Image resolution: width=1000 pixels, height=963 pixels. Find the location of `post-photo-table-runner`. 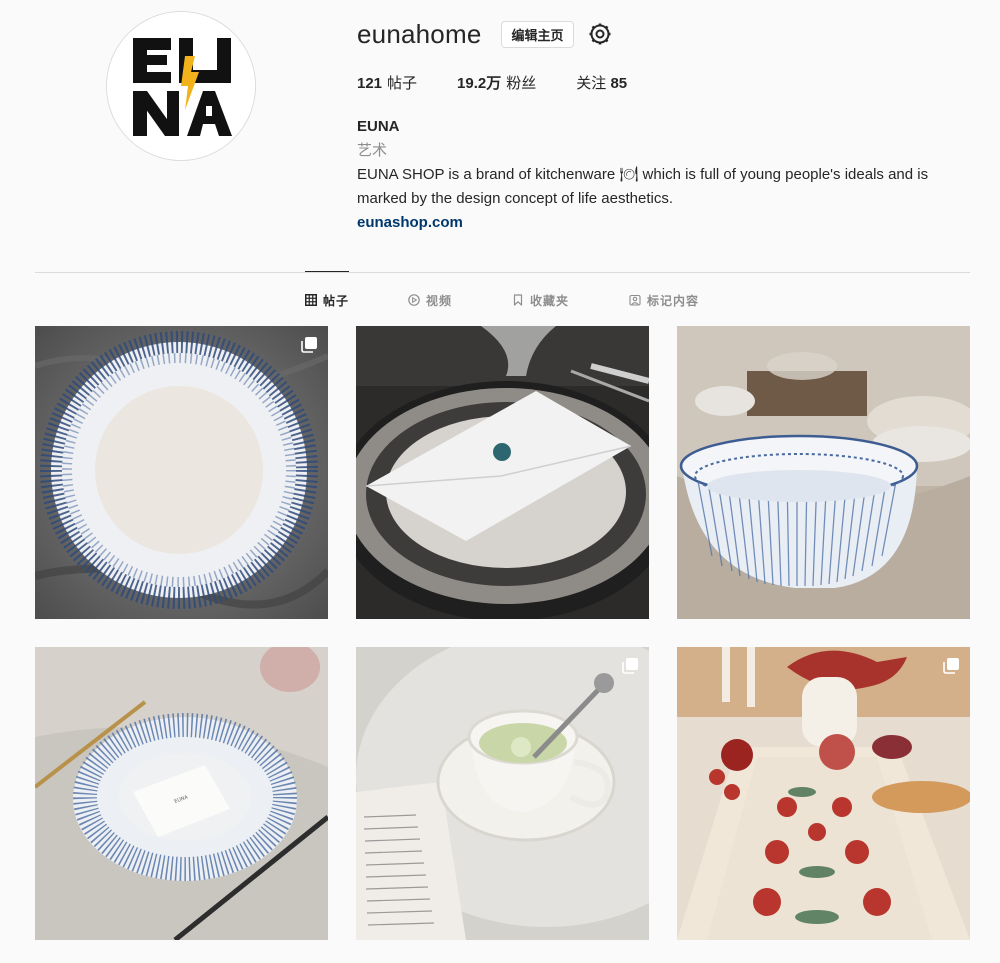

post-photo-table-runner is located at coordinates (823, 793).